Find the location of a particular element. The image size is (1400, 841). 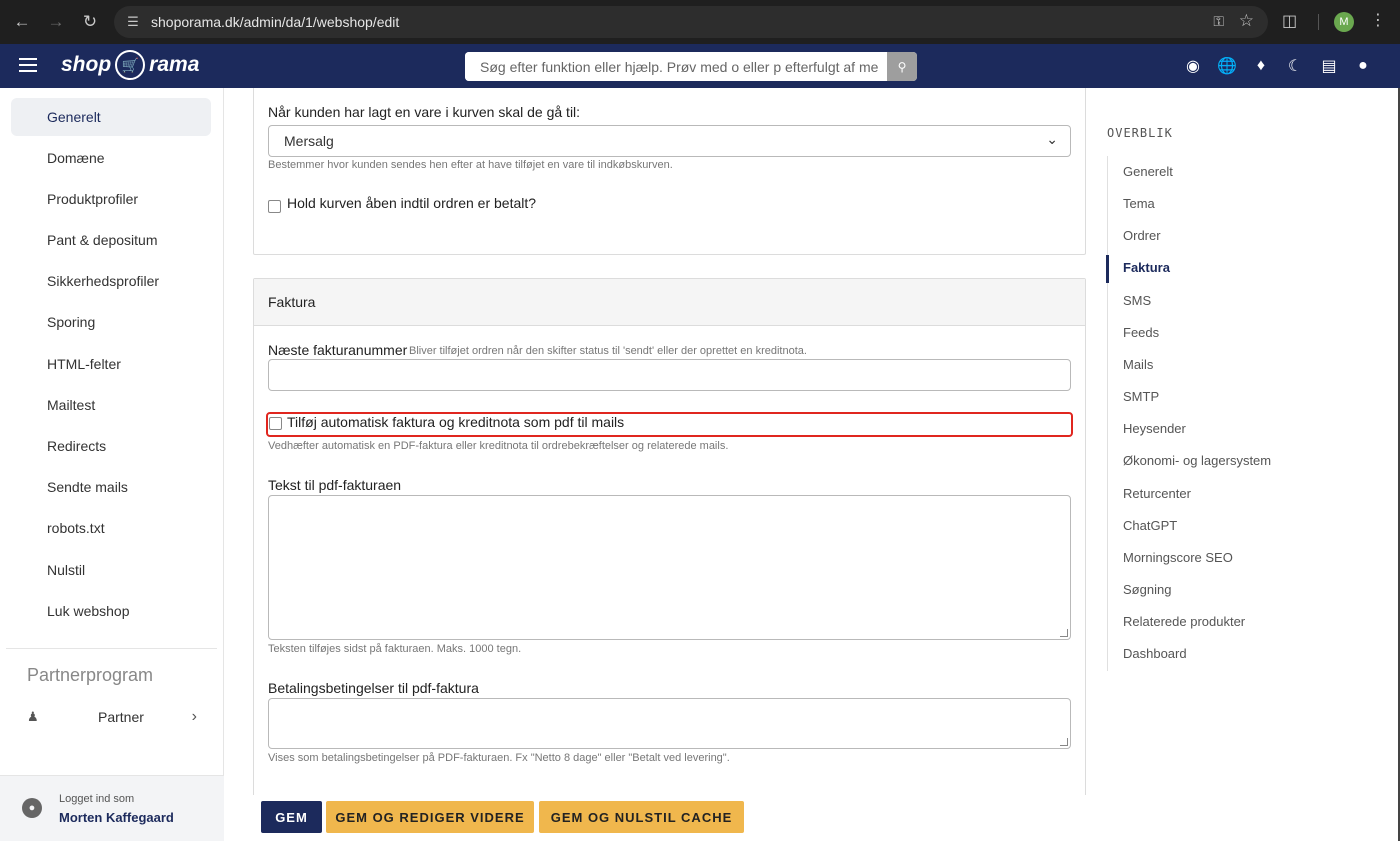

sidebar-item-label: Sporing is located at coordinates (71, 322).